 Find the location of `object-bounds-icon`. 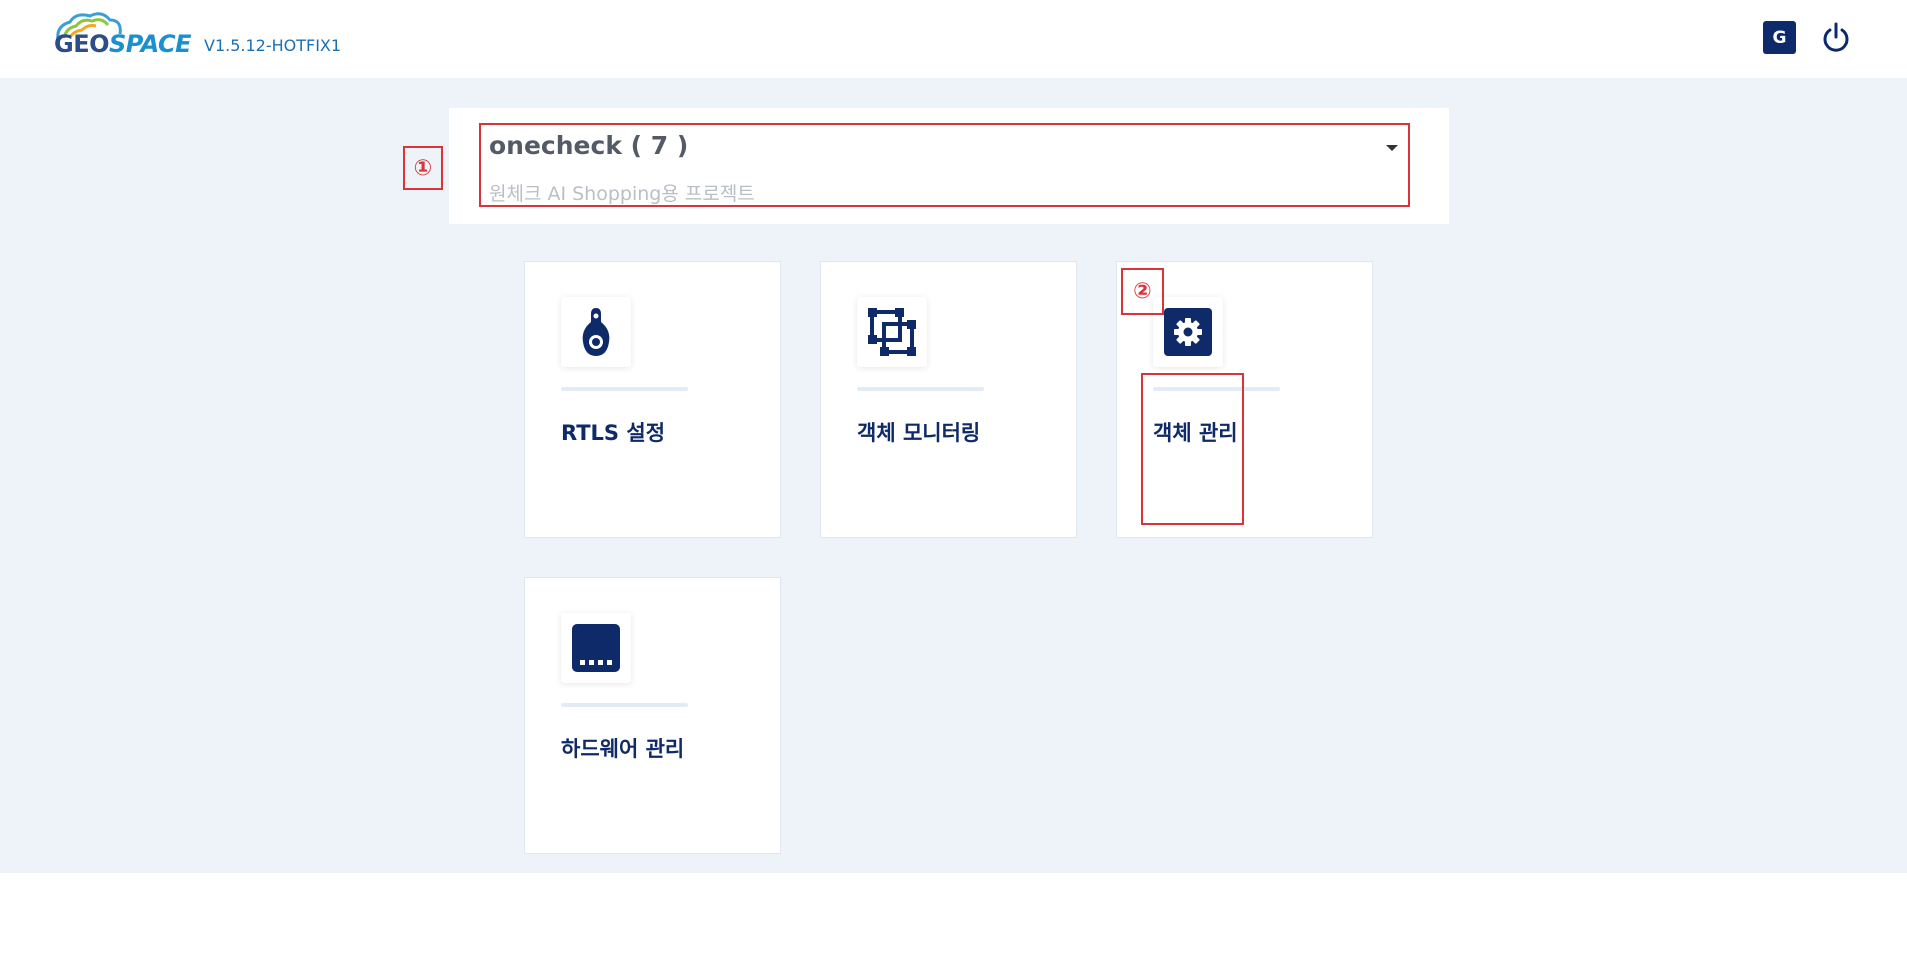

object-bounds-icon is located at coordinates (892, 332).